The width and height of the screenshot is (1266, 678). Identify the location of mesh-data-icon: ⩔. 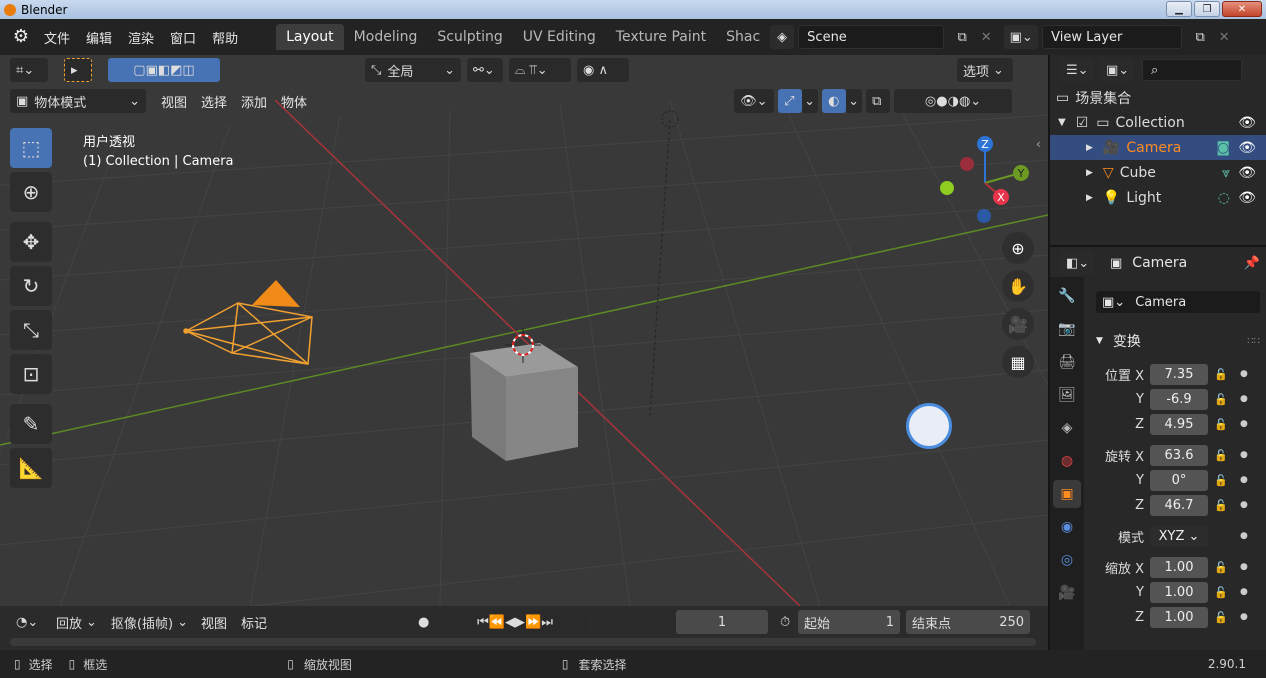
(1226, 173).